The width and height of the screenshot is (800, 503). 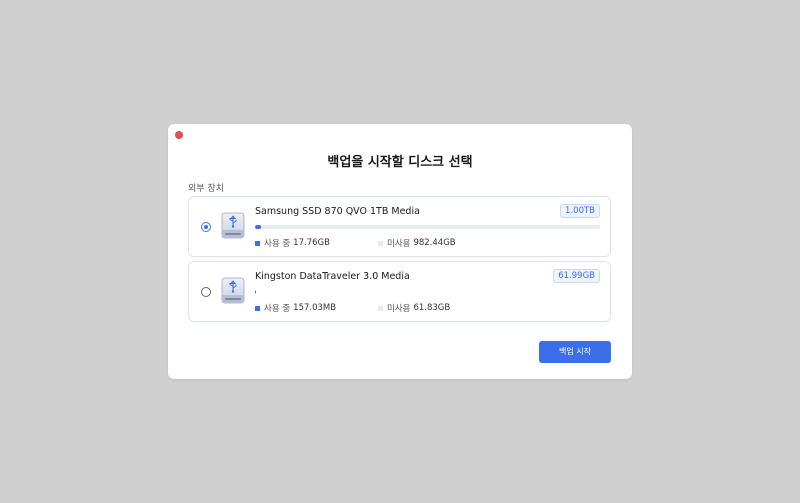 What do you see at coordinates (400, 162) in the screenshot?
I see `dialog-title: 백업을 시작할 디스크 선택` at bounding box center [400, 162].